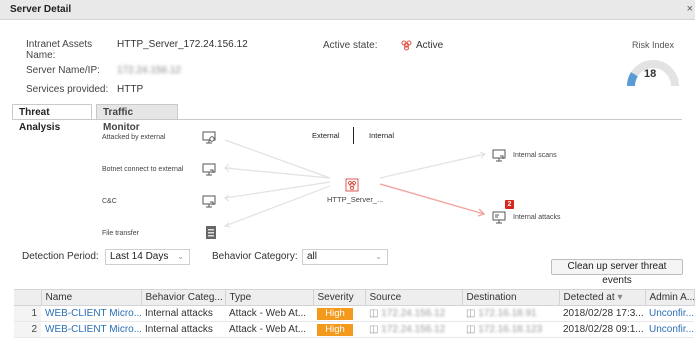 The width and height of the screenshot is (695, 345). Describe the element at coordinates (690, 9) in the screenshot. I see `close-icon: ×` at that location.